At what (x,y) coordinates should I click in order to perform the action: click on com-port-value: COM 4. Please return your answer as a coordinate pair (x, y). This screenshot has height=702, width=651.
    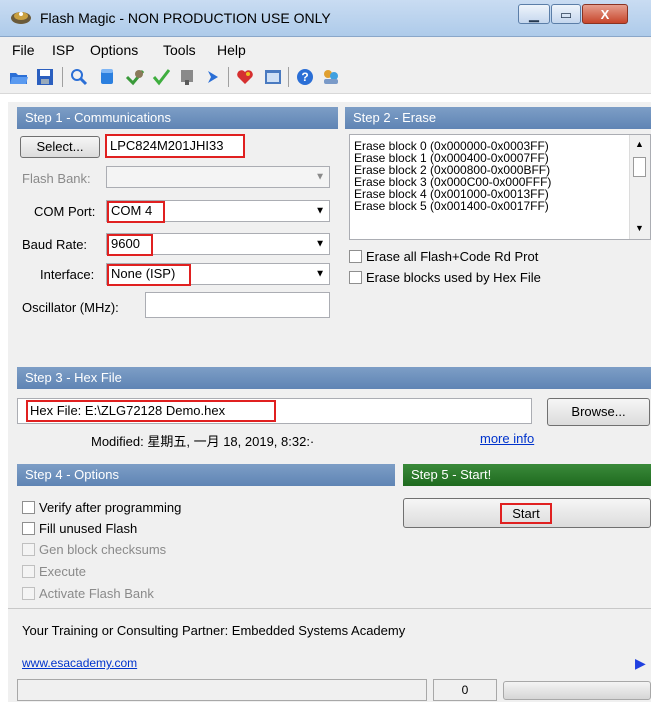
    Looking at the image, I should click on (136, 212).